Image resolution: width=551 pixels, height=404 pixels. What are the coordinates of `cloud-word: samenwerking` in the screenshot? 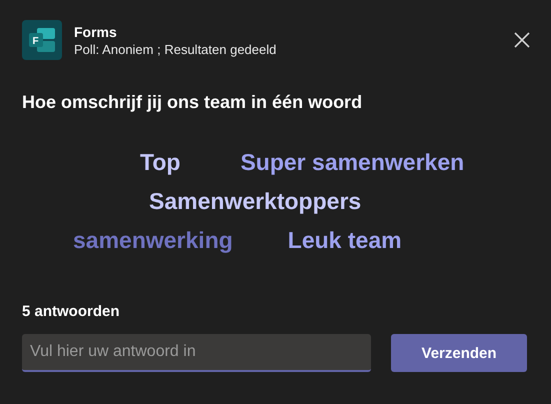 It's located at (153, 240).